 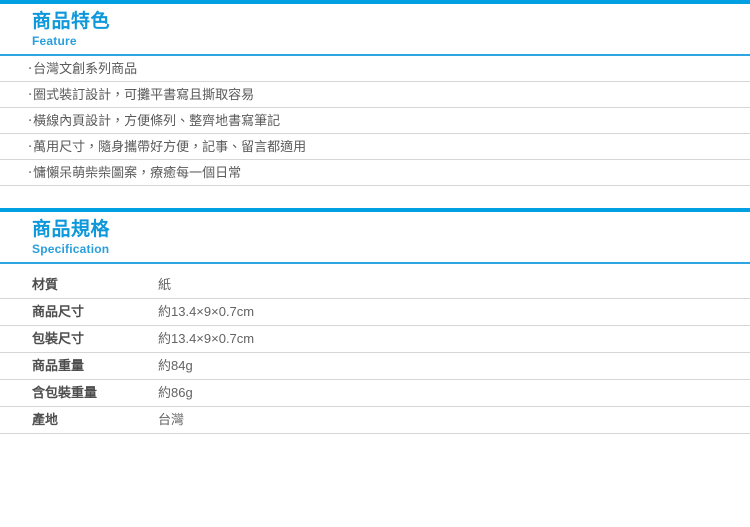 I want to click on spec-label: 含包裝重量, so click(x=79, y=393).